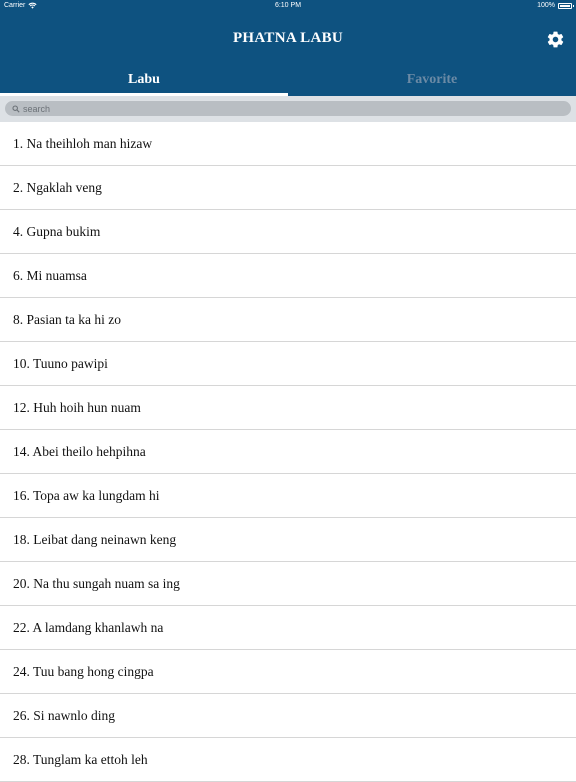 This screenshot has width=576, height=782. Describe the element at coordinates (288, 408) in the screenshot. I see `list-item: 12. Huh hoih hun nuam` at that location.